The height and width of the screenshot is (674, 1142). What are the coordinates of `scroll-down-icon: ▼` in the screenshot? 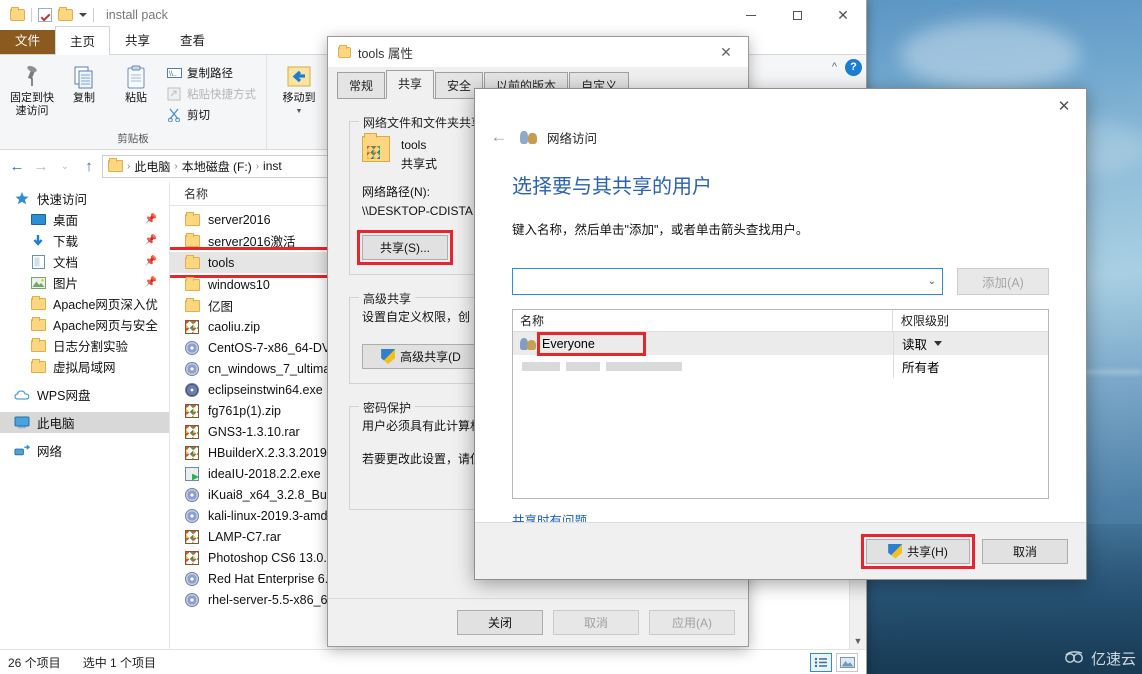 It's located at (858, 640).